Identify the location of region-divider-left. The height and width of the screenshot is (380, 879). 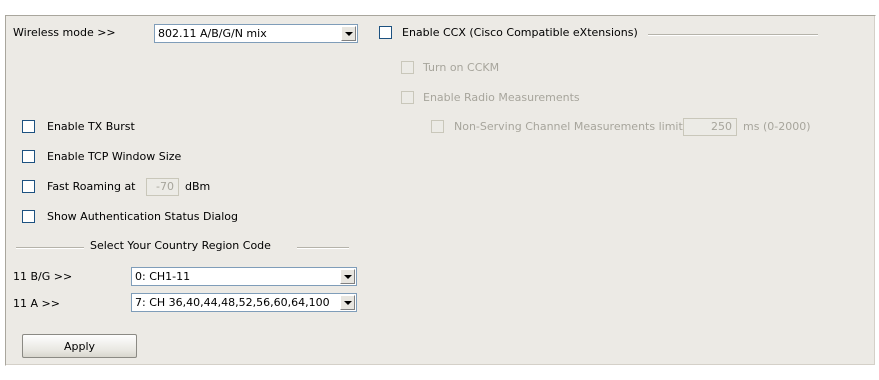
(50, 248).